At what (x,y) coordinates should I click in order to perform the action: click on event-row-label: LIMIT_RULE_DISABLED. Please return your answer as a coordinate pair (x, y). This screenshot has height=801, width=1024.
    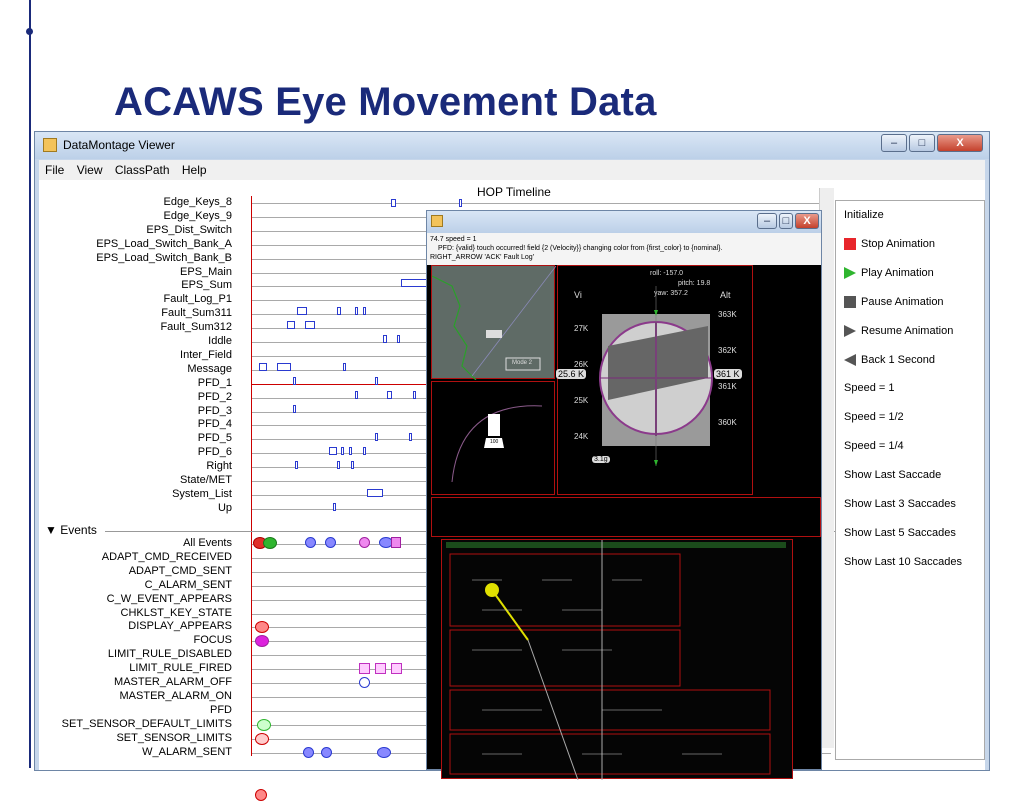
    Looking at the image, I should click on (169, 654).